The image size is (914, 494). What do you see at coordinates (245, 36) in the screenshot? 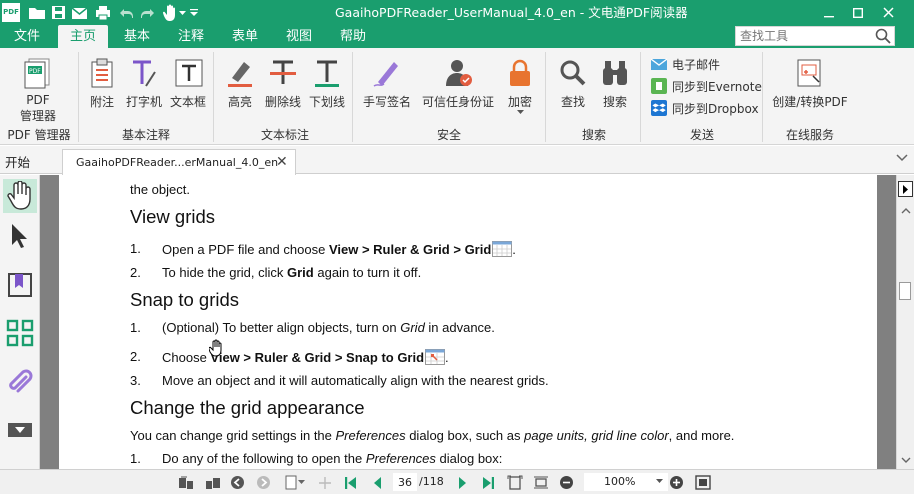
I see `tab-forms: 表单` at bounding box center [245, 36].